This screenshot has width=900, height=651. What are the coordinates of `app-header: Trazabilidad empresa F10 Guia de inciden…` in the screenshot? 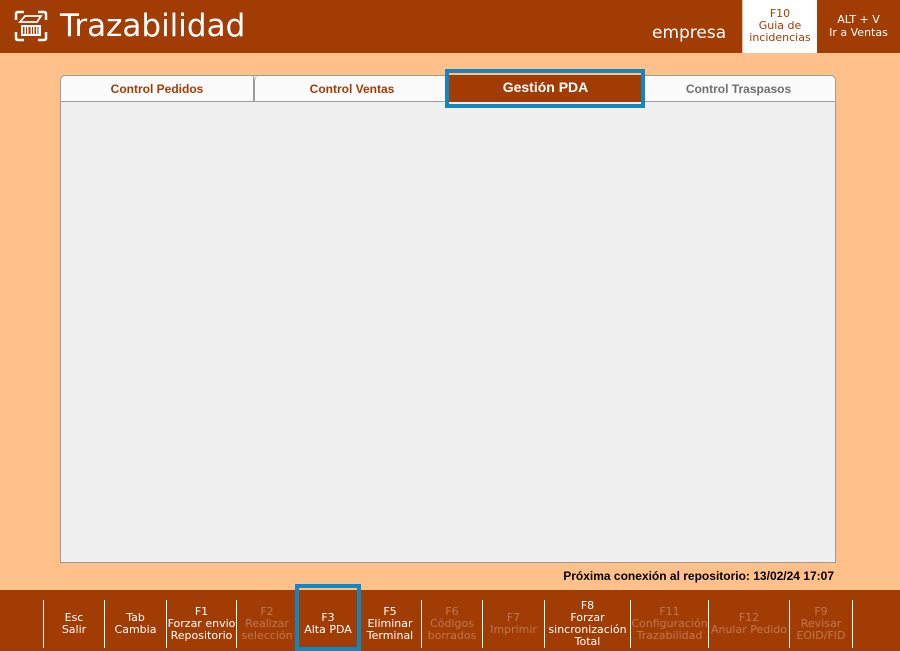 It's located at (450, 26).